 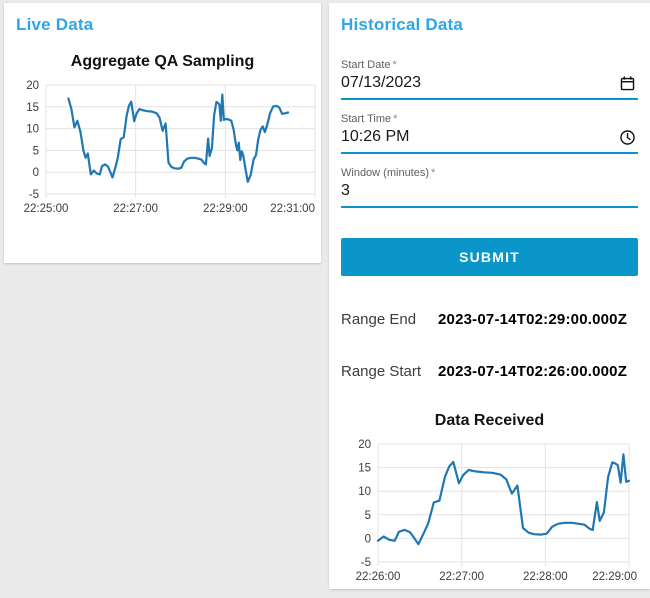 What do you see at coordinates (489, 420) in the screenshot?
I see `received-chart-title: Data Received` at bounding box center [489, 420].